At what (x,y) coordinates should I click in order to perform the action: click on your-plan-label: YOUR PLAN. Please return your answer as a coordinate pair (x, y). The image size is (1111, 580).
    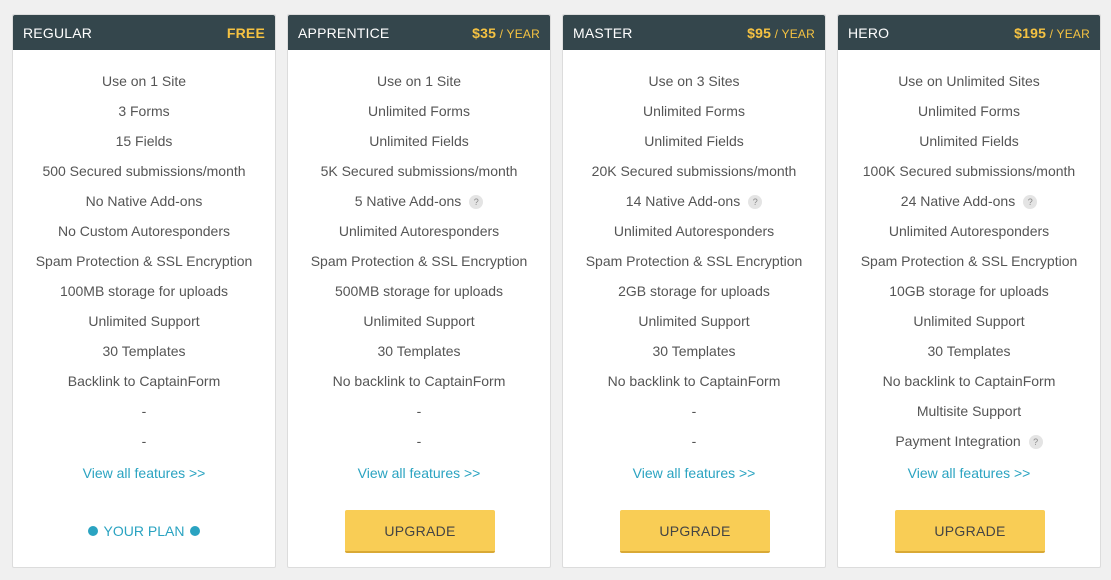
    Looking at the image, I should click on (144, 531).